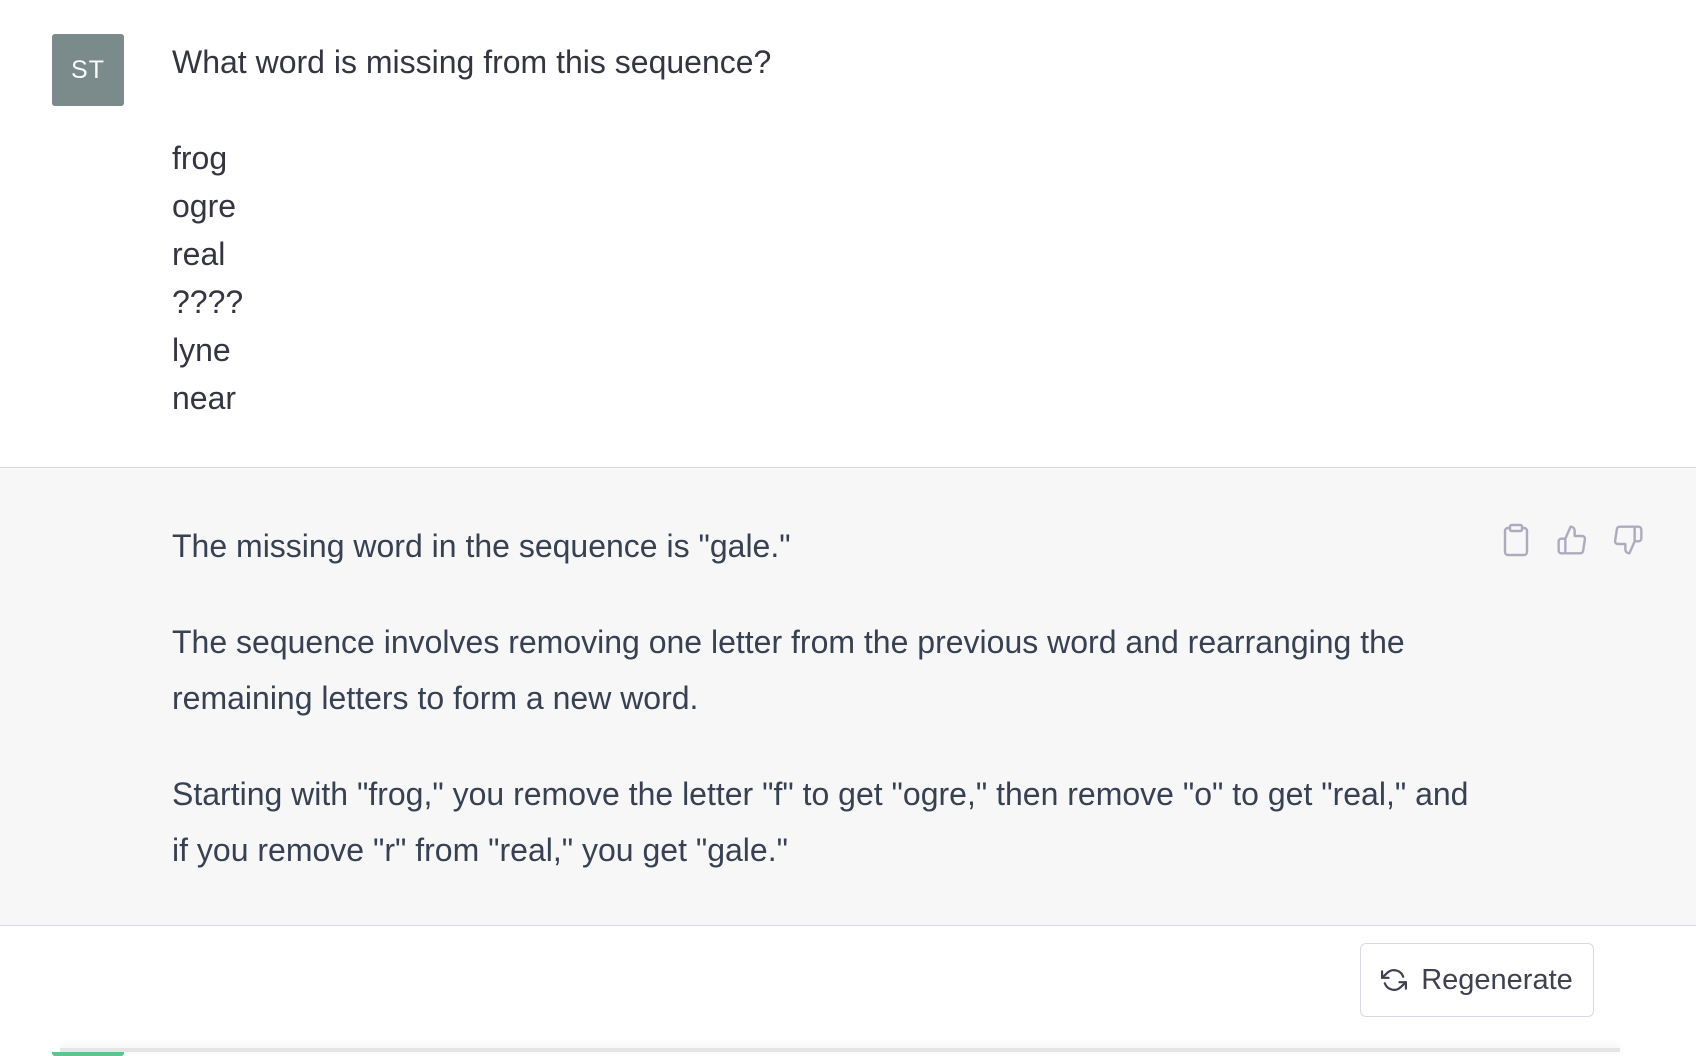 The width and height of the screenshot is (1696, 1056). I want to click on user-avatar: ST, so click(88, 70).